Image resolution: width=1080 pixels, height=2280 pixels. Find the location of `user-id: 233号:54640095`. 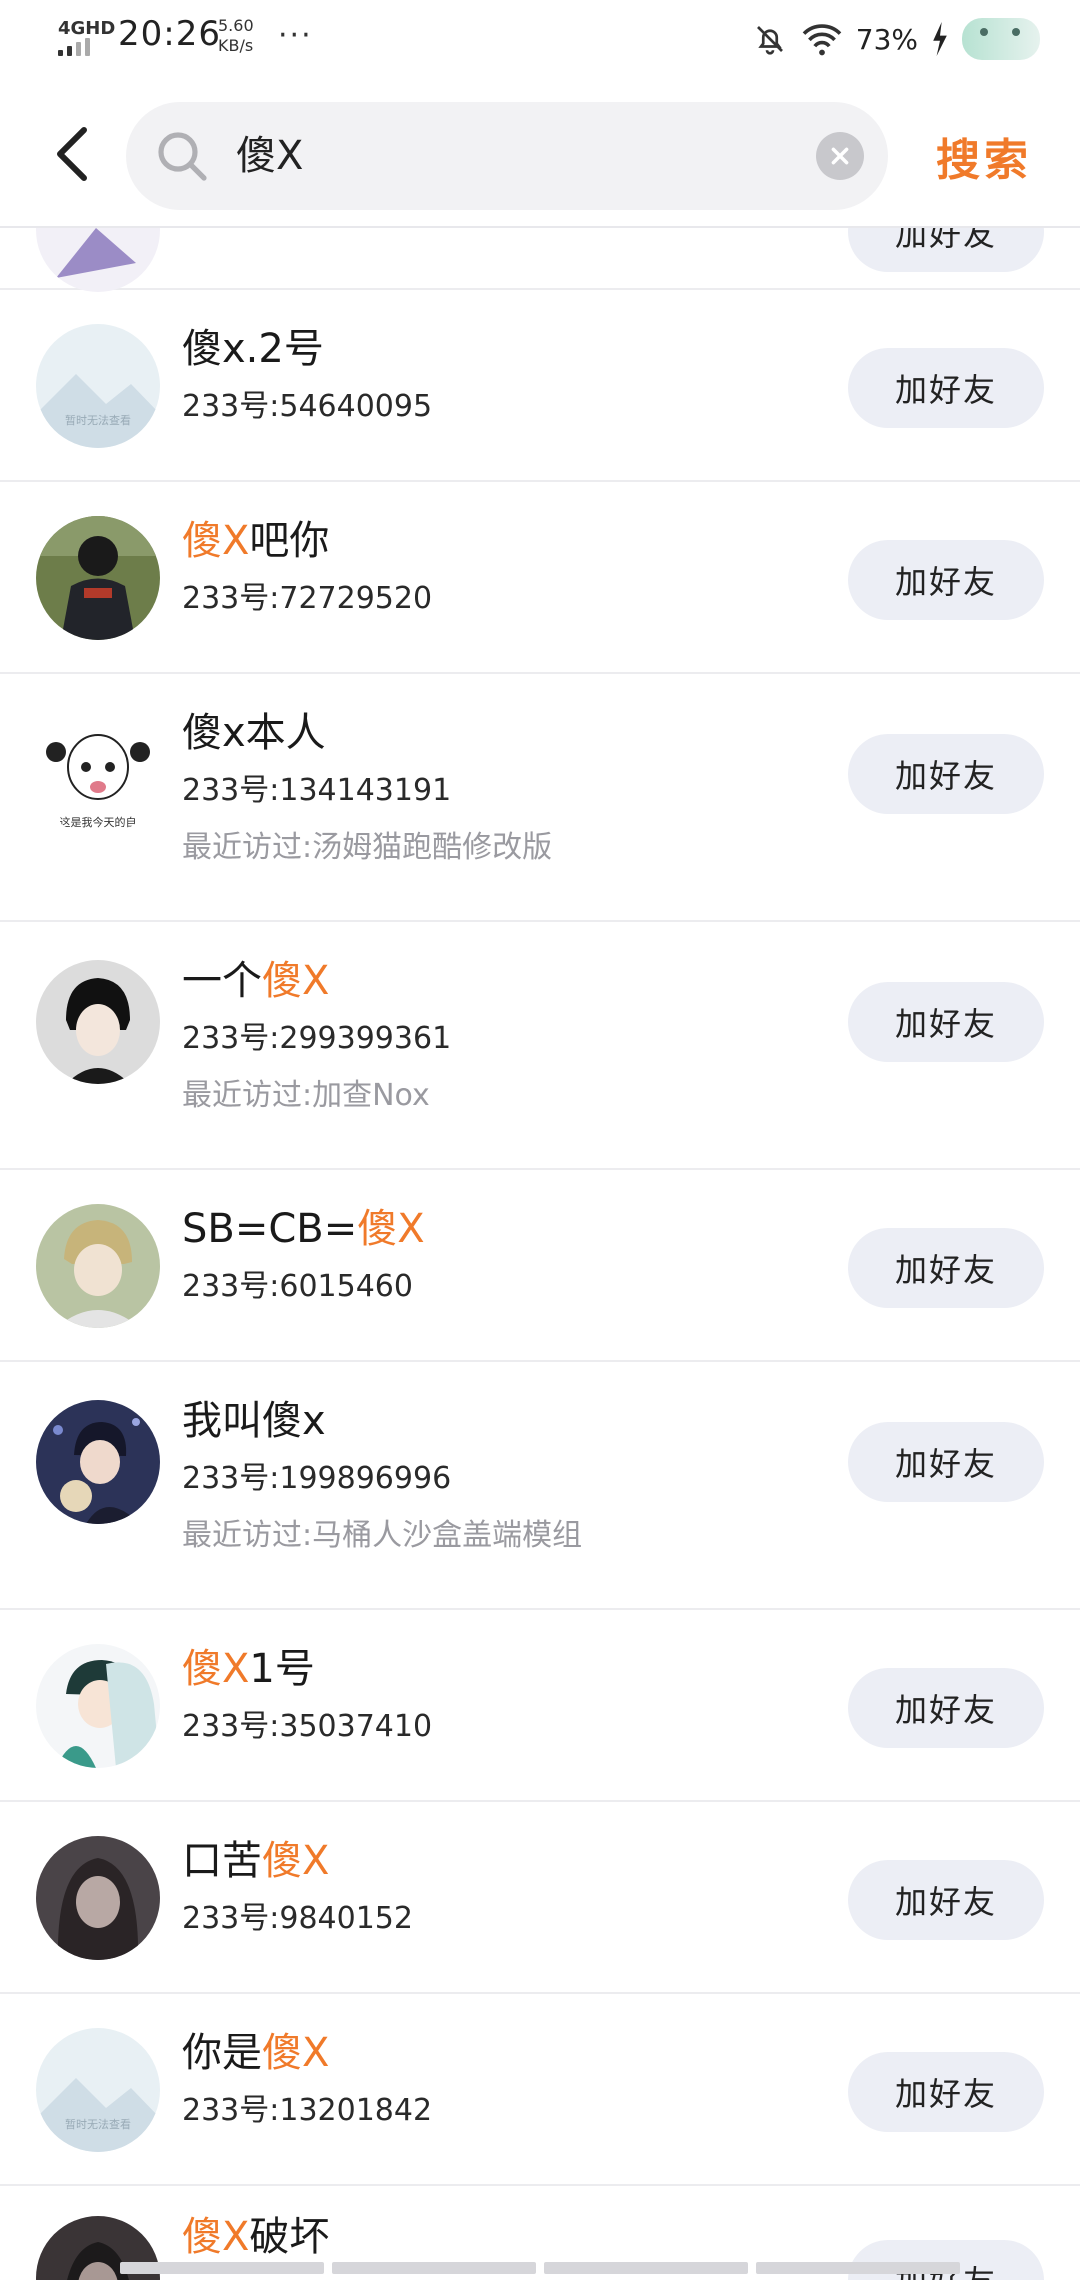

user-id: 233号:54640095 is located at coordinates (307, 406).